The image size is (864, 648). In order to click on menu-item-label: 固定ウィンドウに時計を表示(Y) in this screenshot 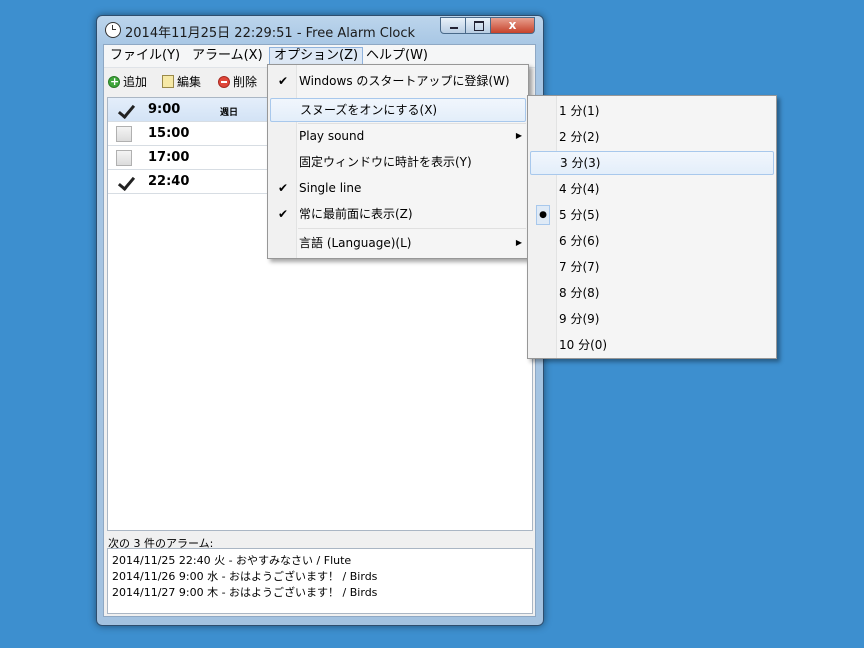, I will do `click(385, 162)`.